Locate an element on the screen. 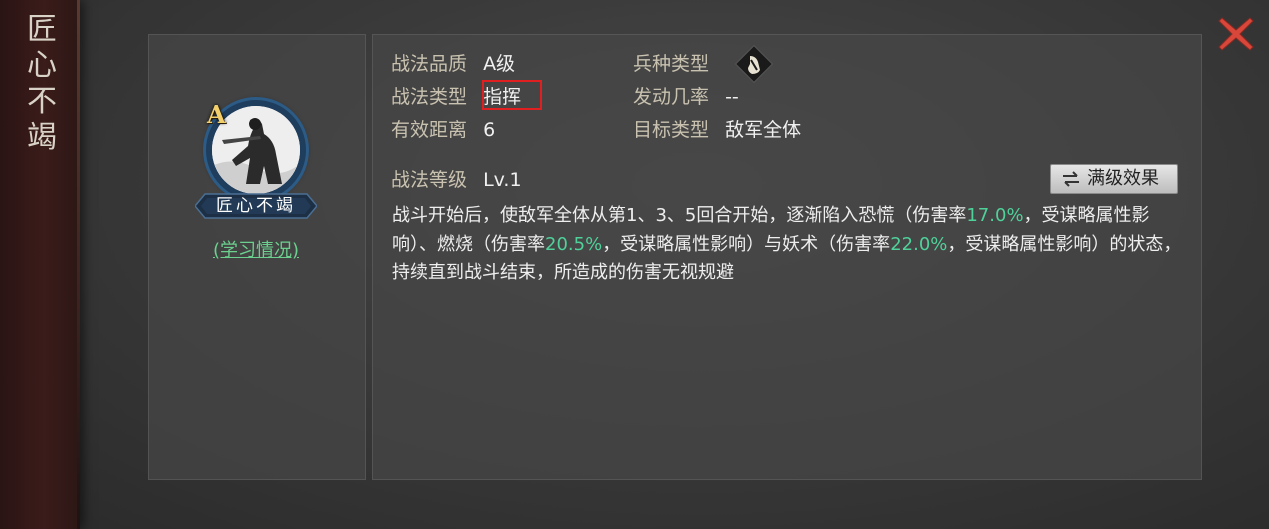  level-value: Lv.1 is located at coordinates (502, 180).